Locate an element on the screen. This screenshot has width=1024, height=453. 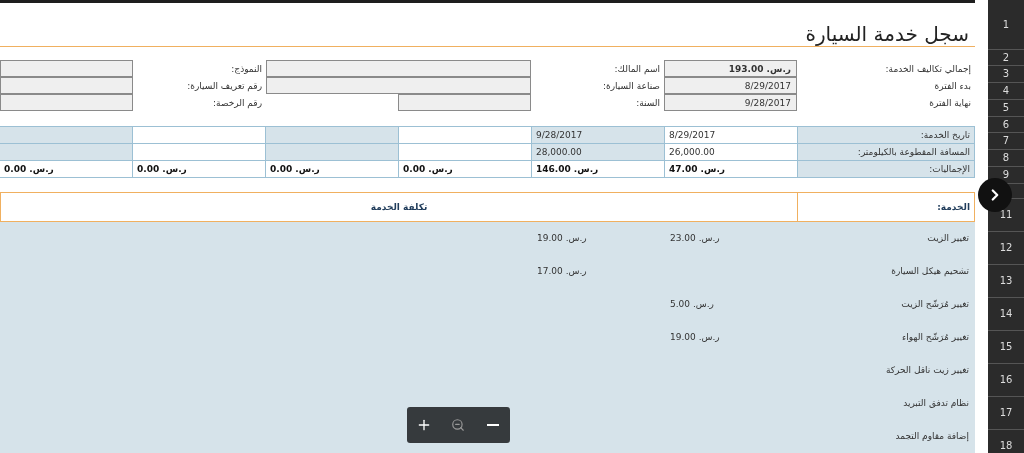
field-label: السنة: is located at coordinates (648, 102).